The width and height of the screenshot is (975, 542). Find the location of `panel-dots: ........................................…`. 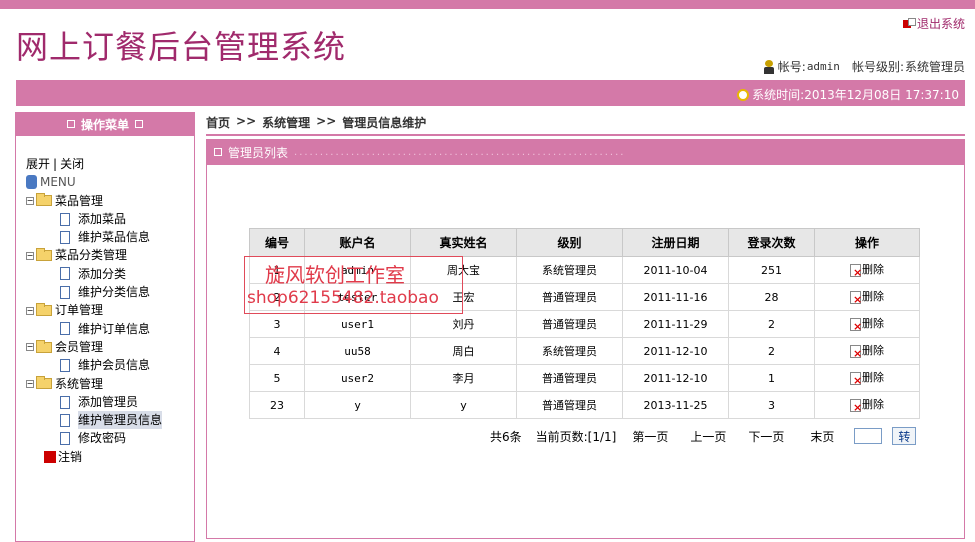

panel-dots: ........................................… is located at coordinates (460, 152).